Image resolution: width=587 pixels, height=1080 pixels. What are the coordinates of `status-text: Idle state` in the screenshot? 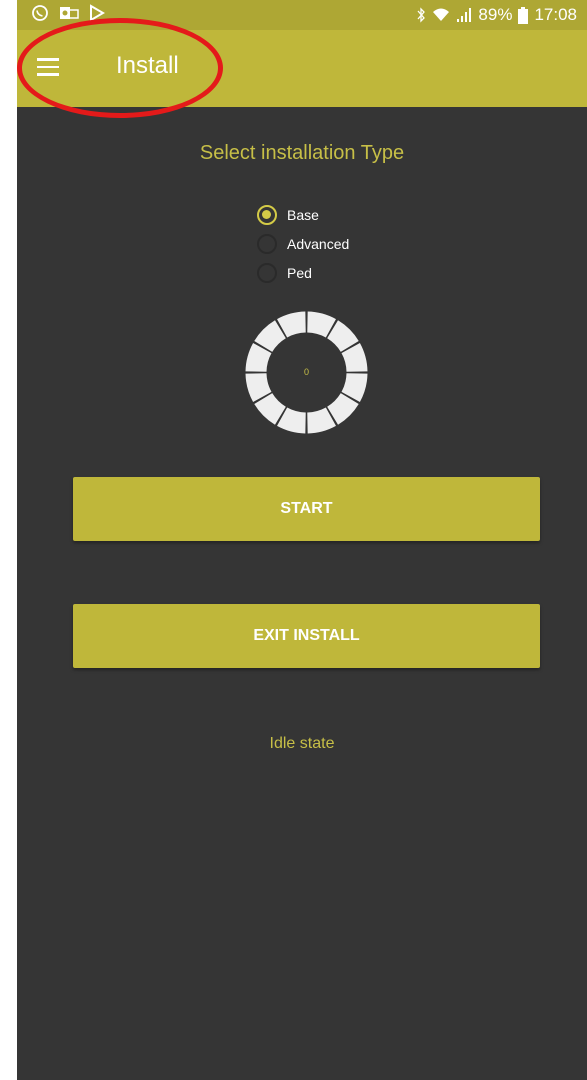 It's located at (302, 743).